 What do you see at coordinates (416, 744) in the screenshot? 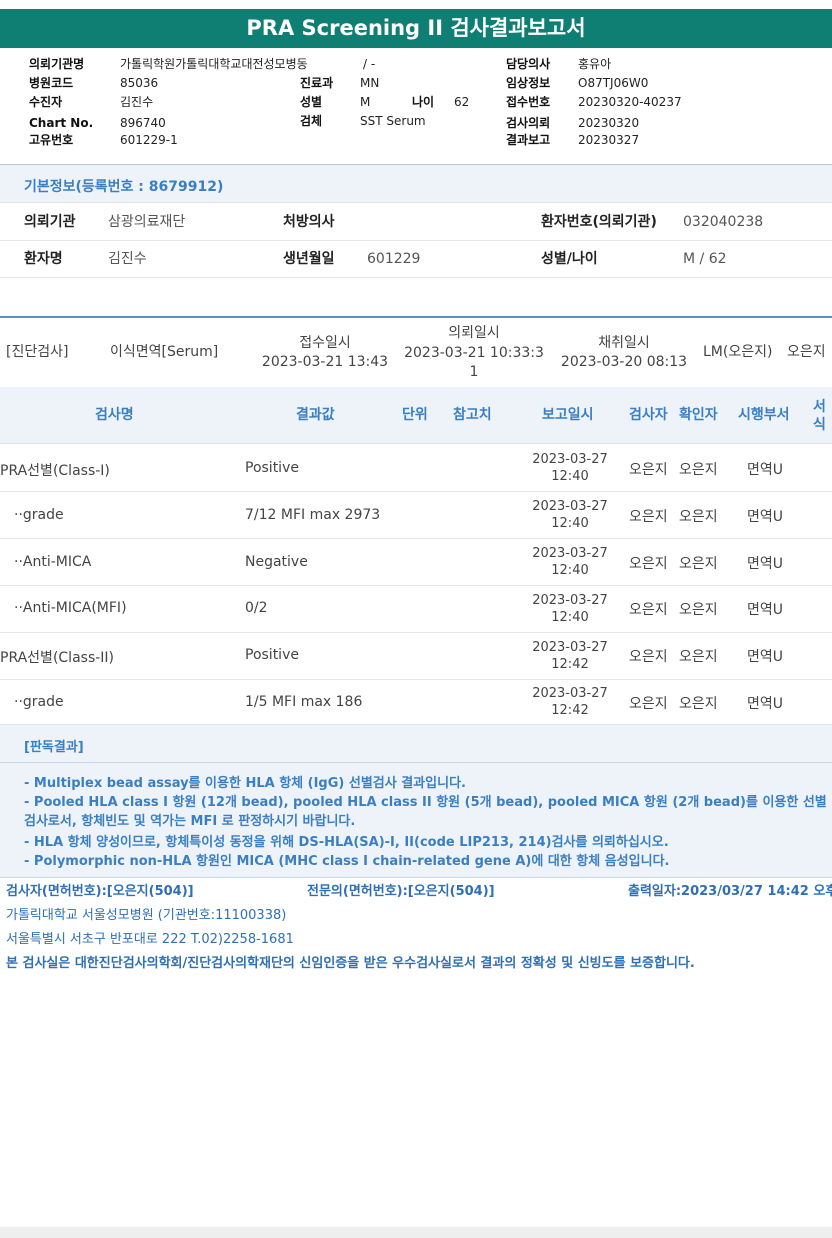
I see `judgement-bar: [판독결과]` at bounding box center [416, 744].